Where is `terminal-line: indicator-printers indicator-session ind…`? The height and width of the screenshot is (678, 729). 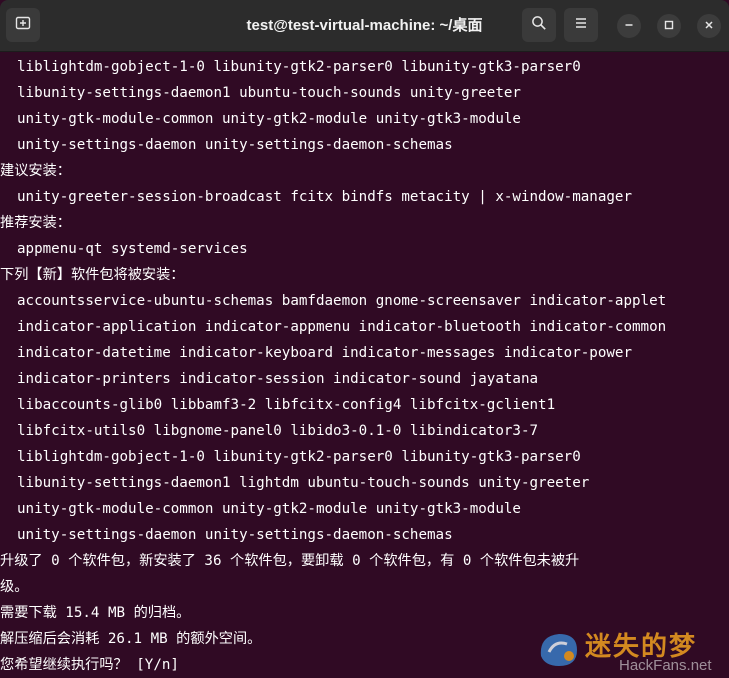
terminal-line: indicator-printers indicator-session ind… is located at coordinates (278, 379).